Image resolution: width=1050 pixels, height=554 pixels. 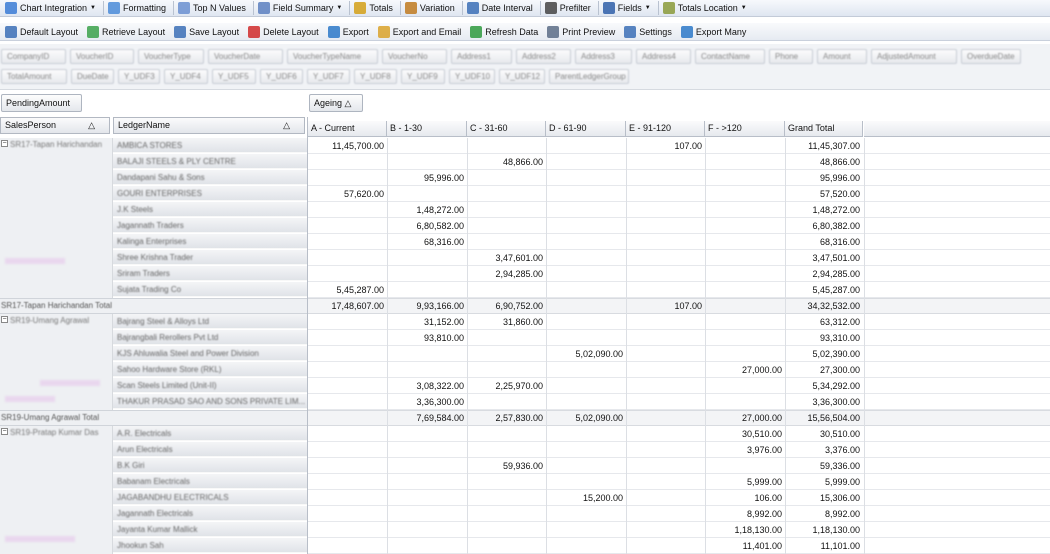 I want to click on field-chip-y-udf5: Y_UDF5, so click(x=234, y=76).